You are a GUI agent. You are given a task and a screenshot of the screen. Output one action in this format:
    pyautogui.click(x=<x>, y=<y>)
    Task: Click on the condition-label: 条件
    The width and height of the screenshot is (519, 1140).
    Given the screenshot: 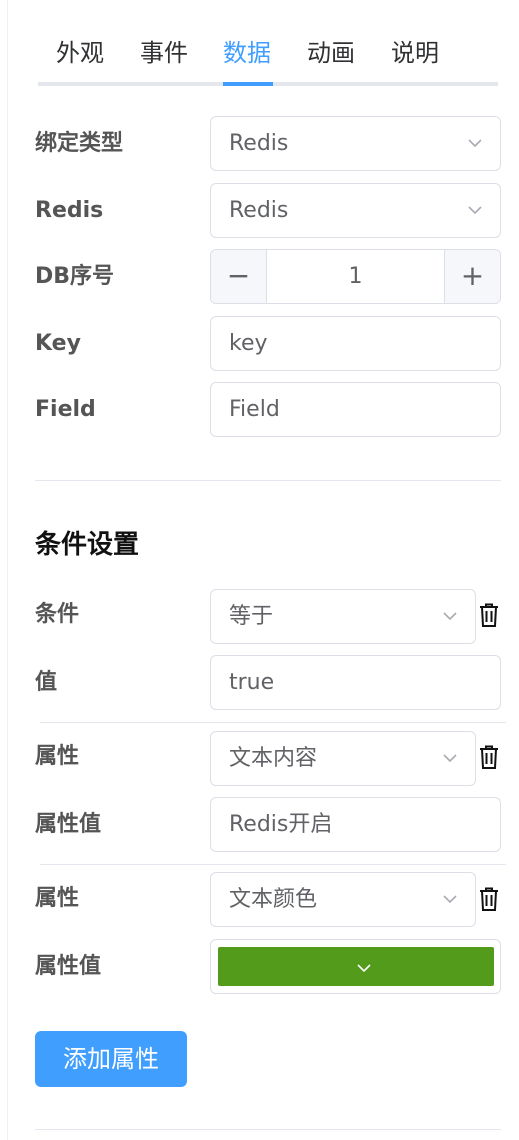 What is the action you would take?
    pyautogui.click(x=57, y=614)
    